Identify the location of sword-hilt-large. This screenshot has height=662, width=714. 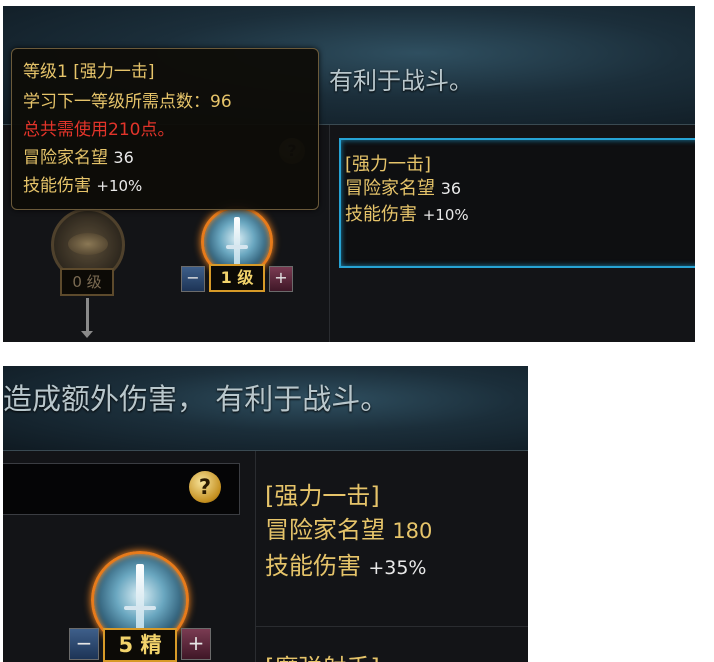
(140, 608).